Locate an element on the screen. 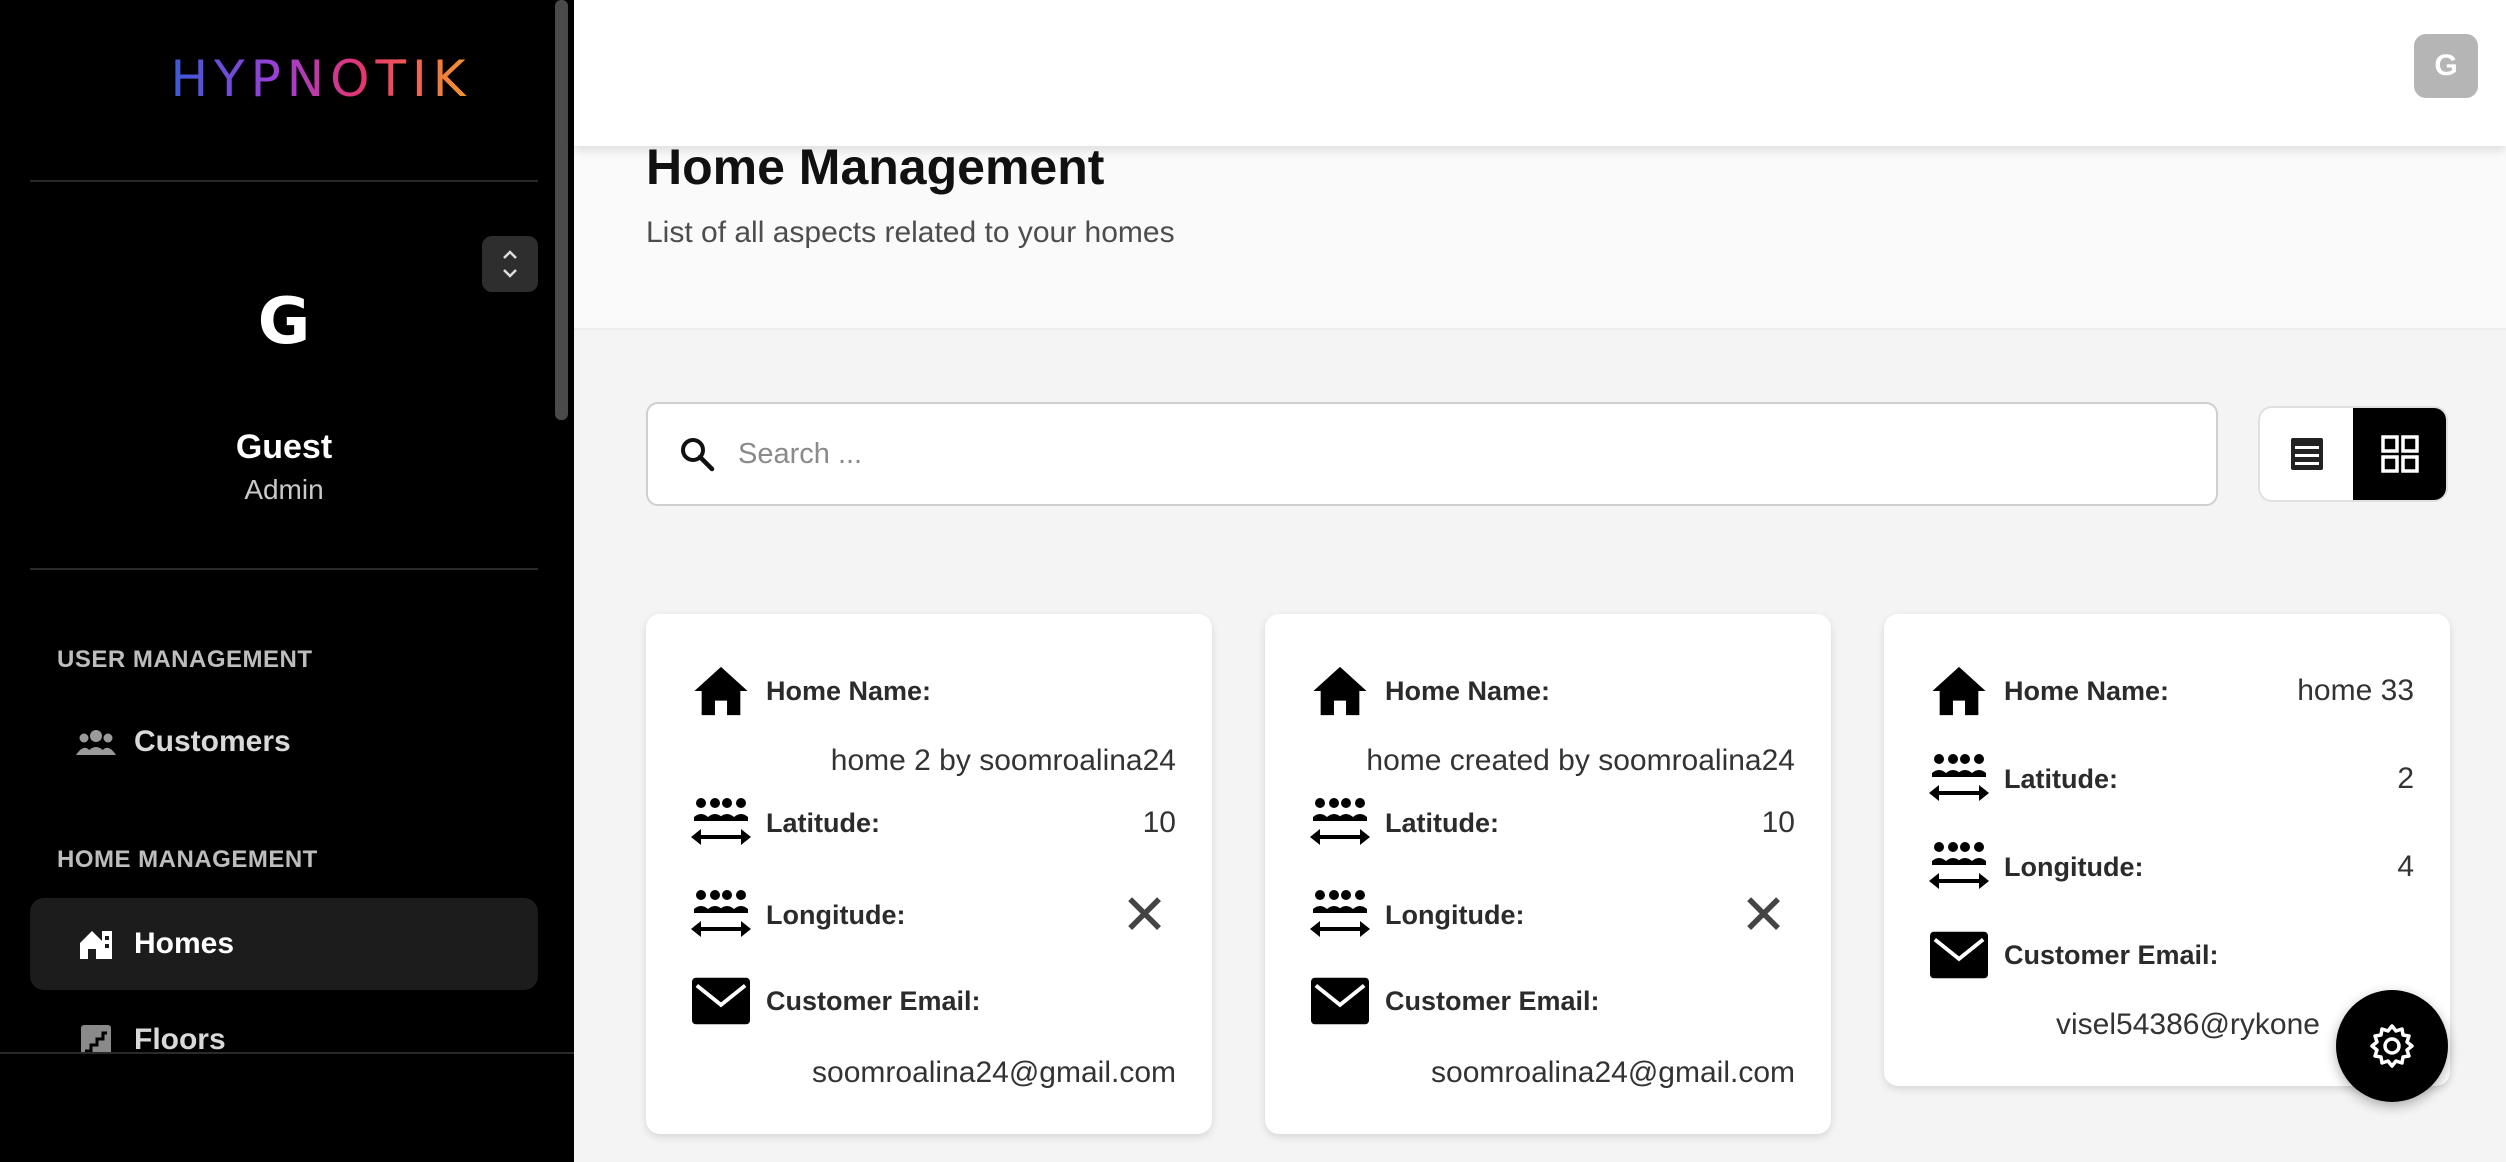  list-view-icon is located at coordinates (2306, 454).